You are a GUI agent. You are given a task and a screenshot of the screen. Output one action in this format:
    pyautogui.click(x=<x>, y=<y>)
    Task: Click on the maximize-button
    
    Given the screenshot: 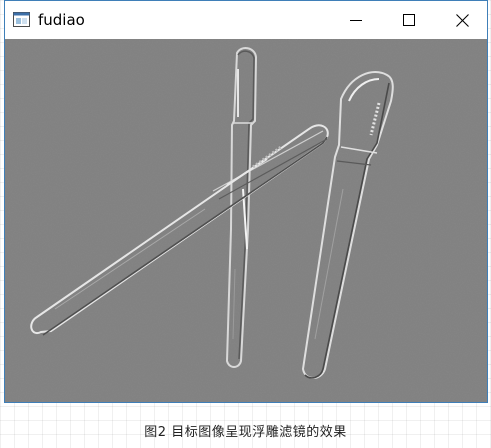 What is the action you would take?
    pyautogui.click(x=409, y=20)
    